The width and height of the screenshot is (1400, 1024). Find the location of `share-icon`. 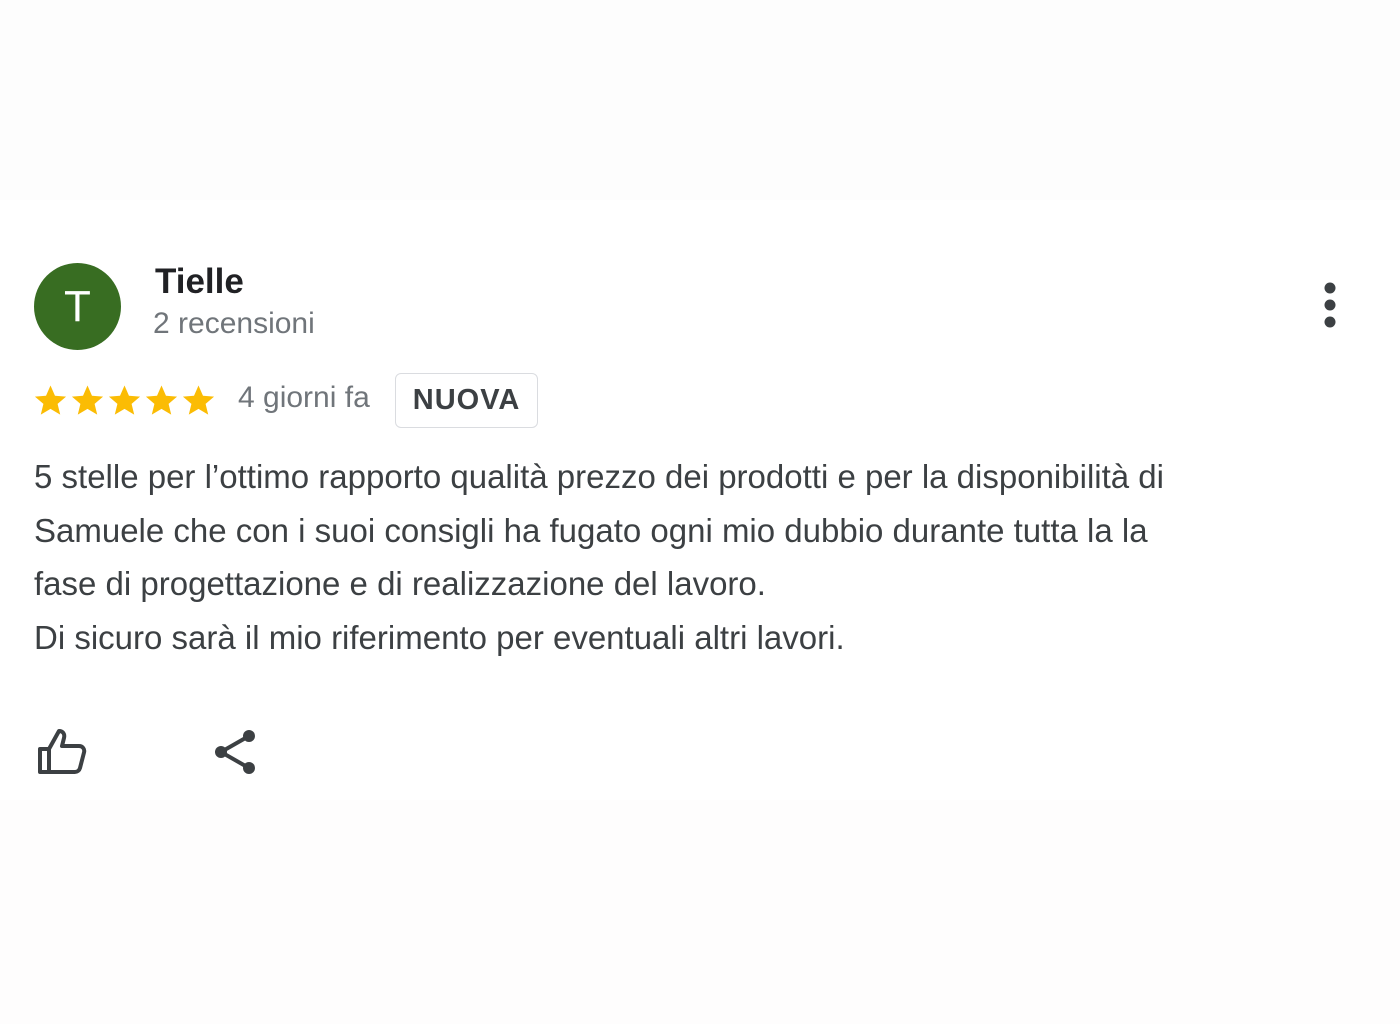

share-icon is located at coordinates (235, 752).